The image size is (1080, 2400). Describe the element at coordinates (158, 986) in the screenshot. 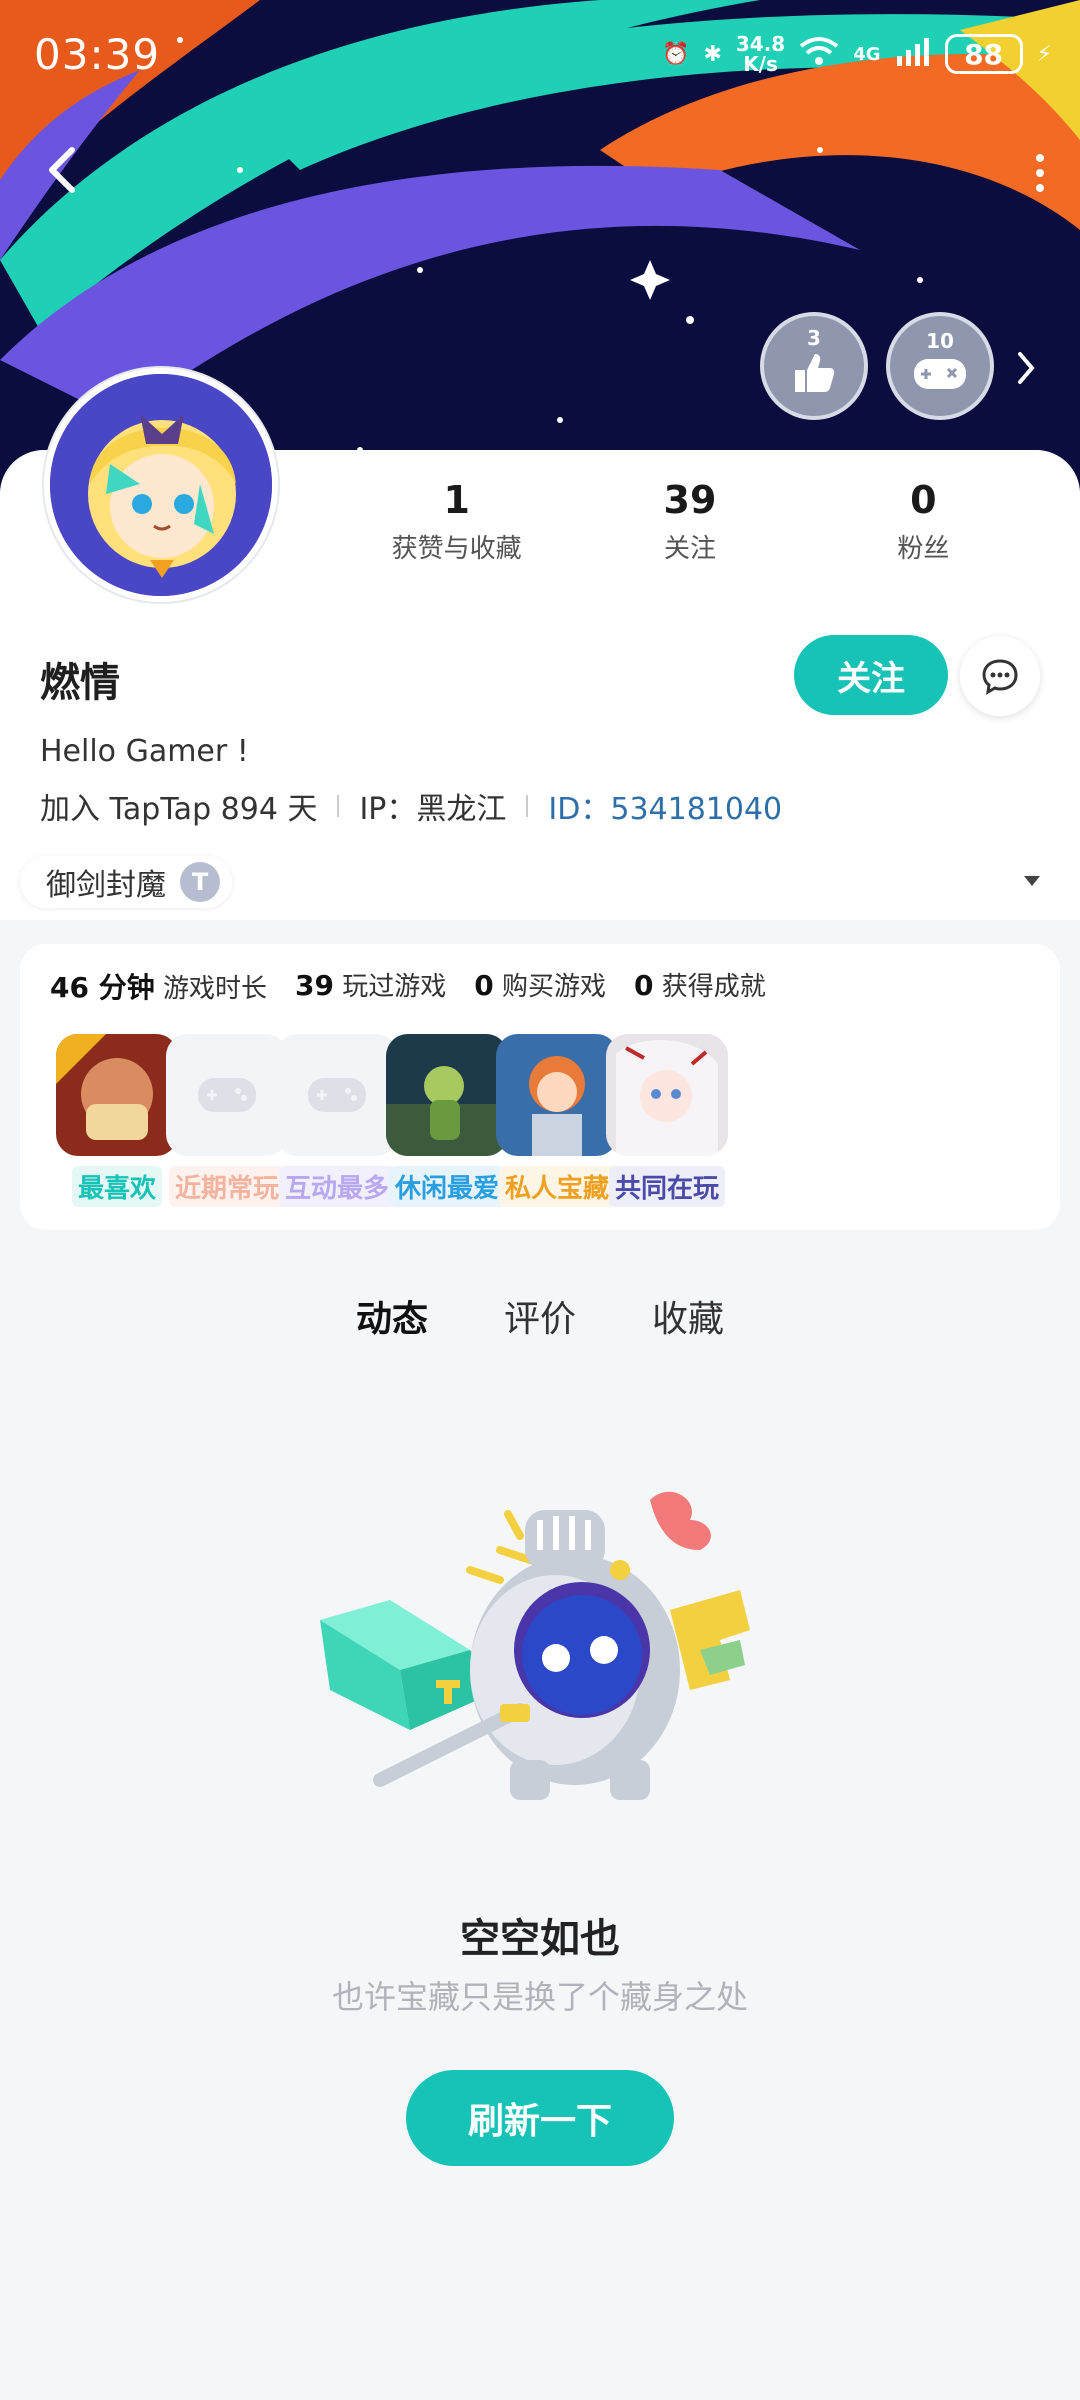

I see `summary-playtime: 46 分钟 游戏时长` at that location.